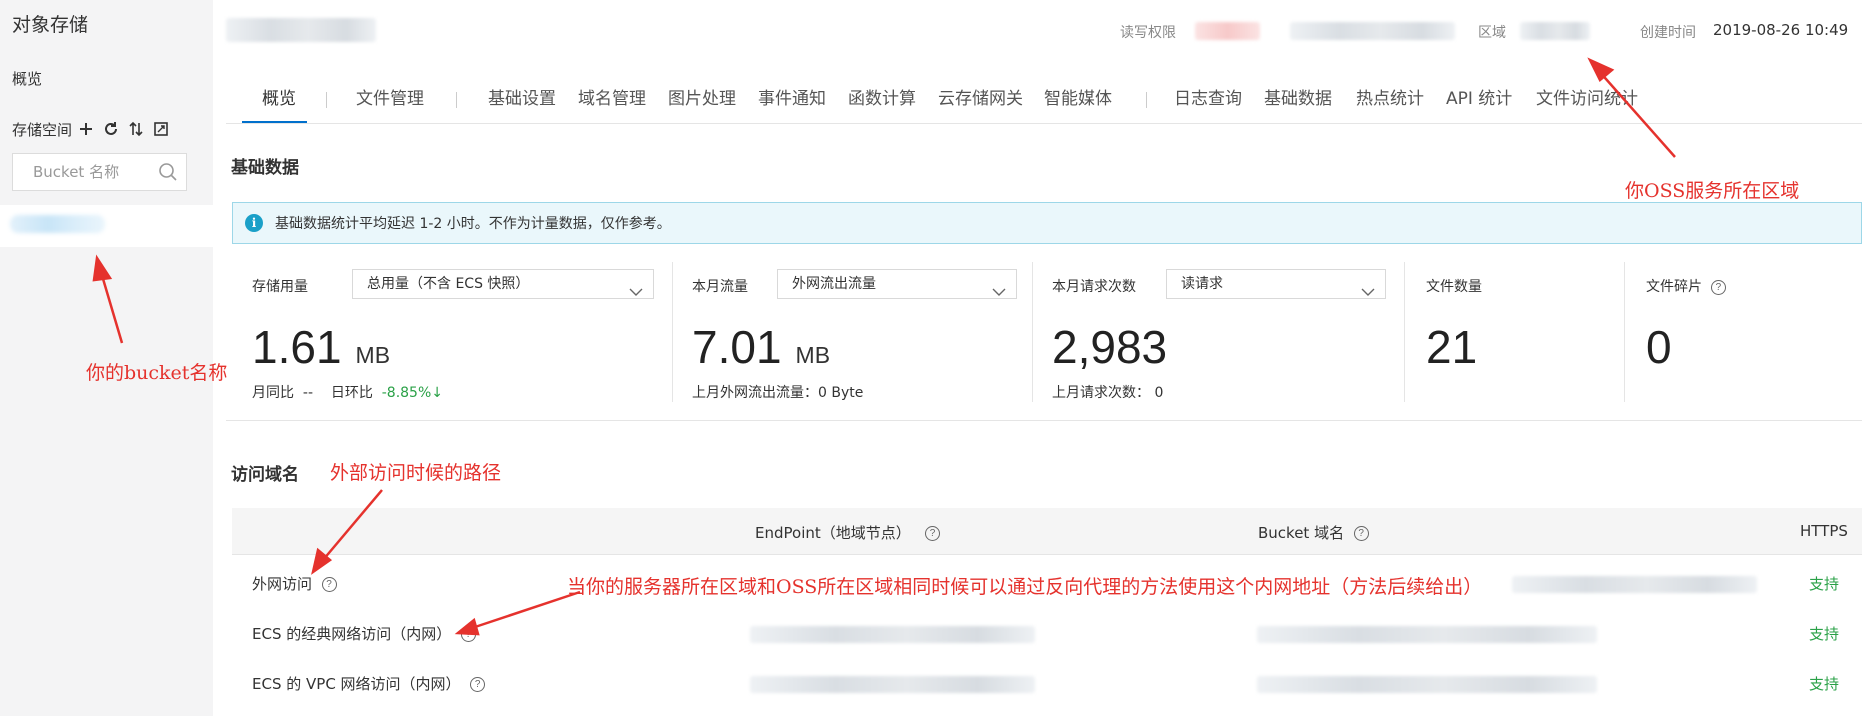  I want to click on access-domain-title: 访问域名, so click(265, 475).